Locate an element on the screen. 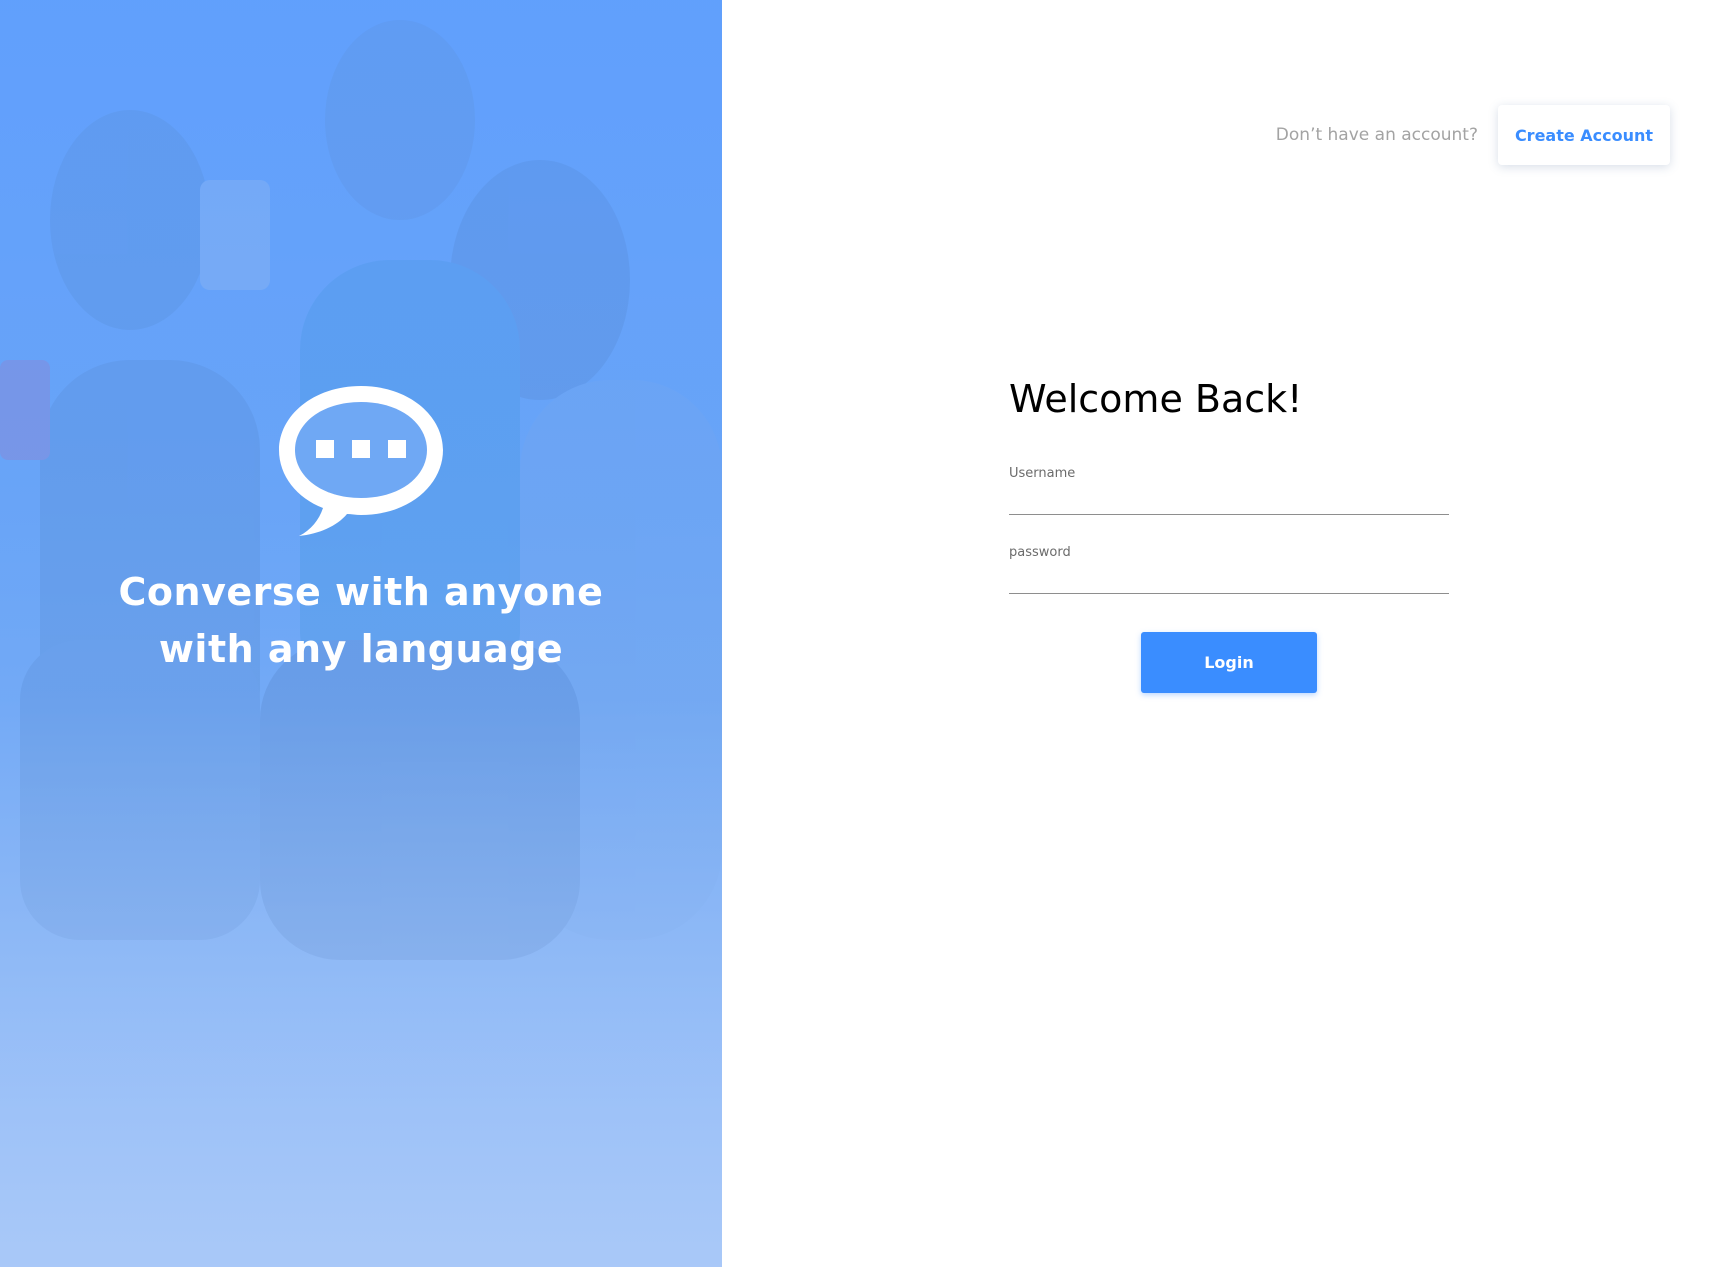  login-button-wrap: Login is located at coordinates (1229, 662).